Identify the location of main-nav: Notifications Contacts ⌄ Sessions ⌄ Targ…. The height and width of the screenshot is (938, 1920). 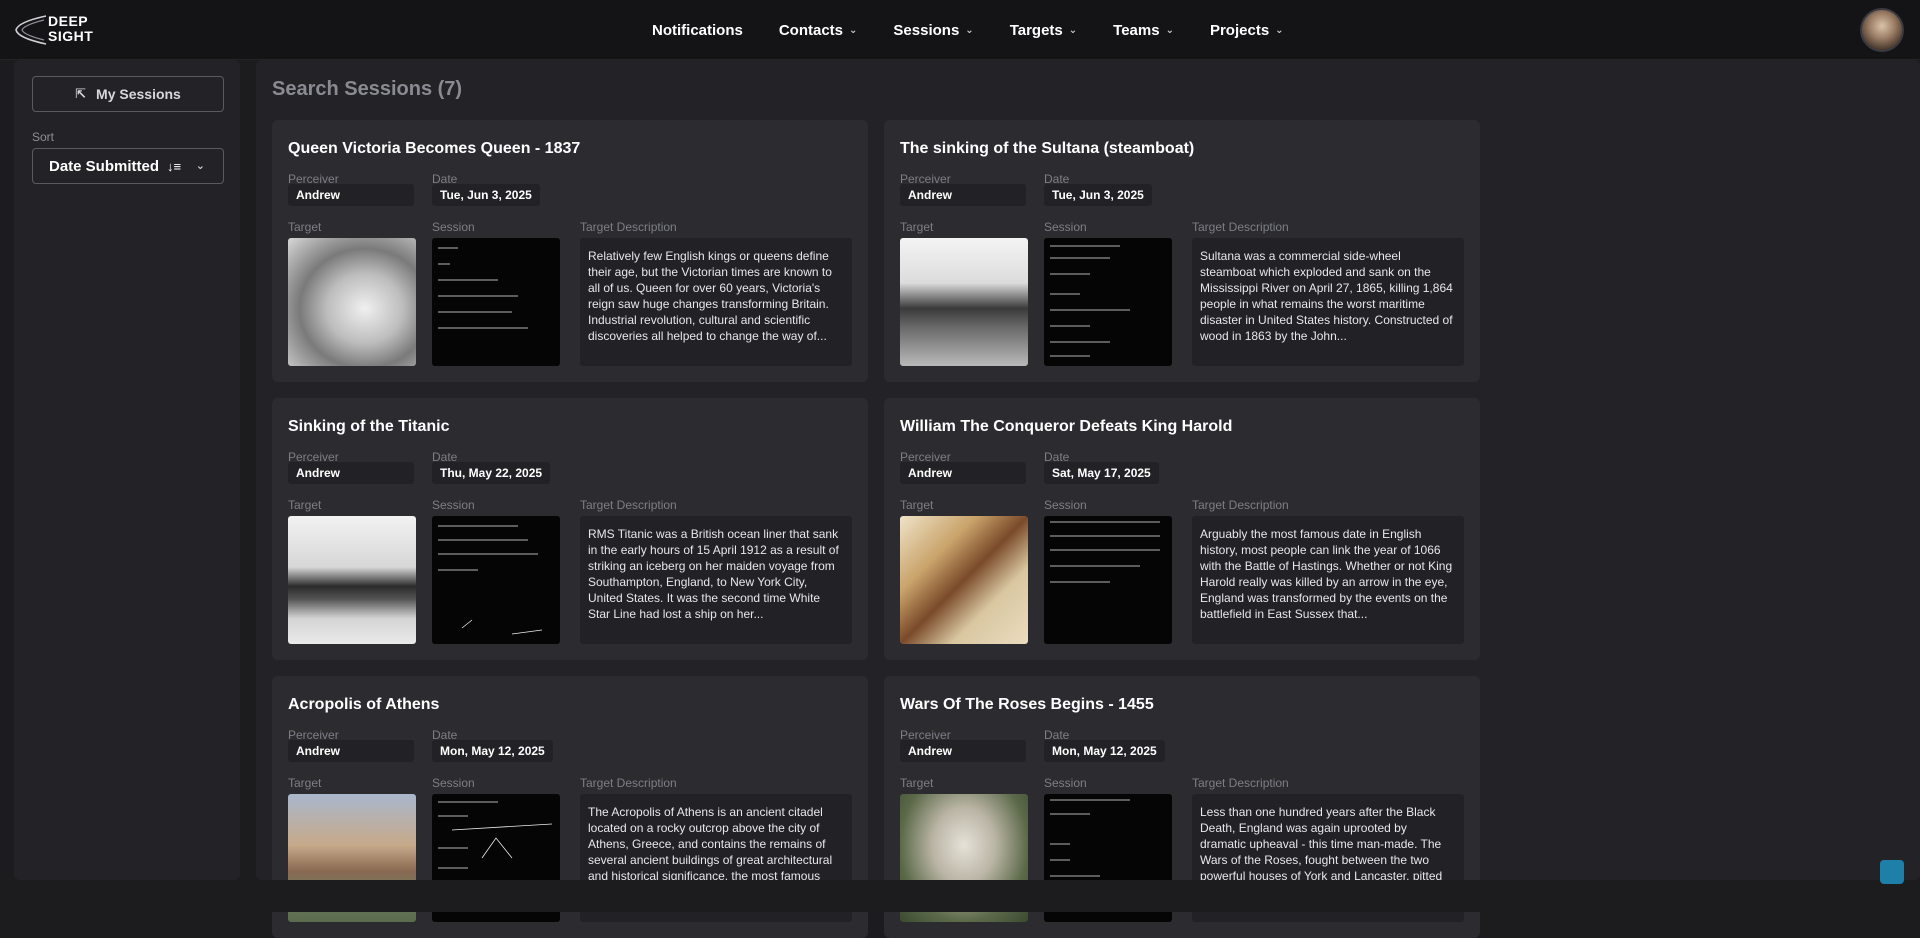
(986, 30).